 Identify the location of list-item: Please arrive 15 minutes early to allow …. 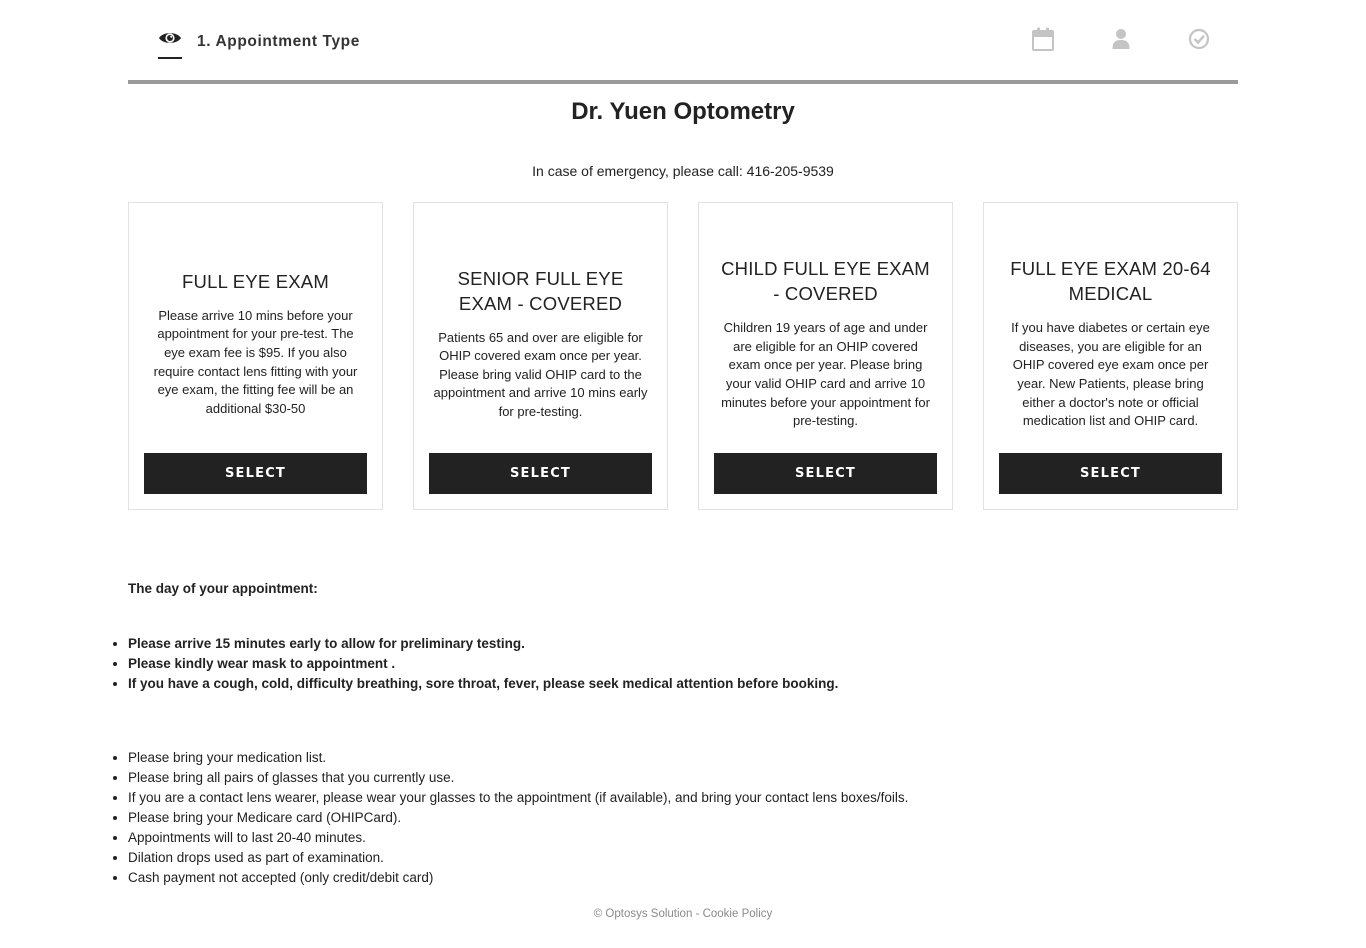
(483, 644).